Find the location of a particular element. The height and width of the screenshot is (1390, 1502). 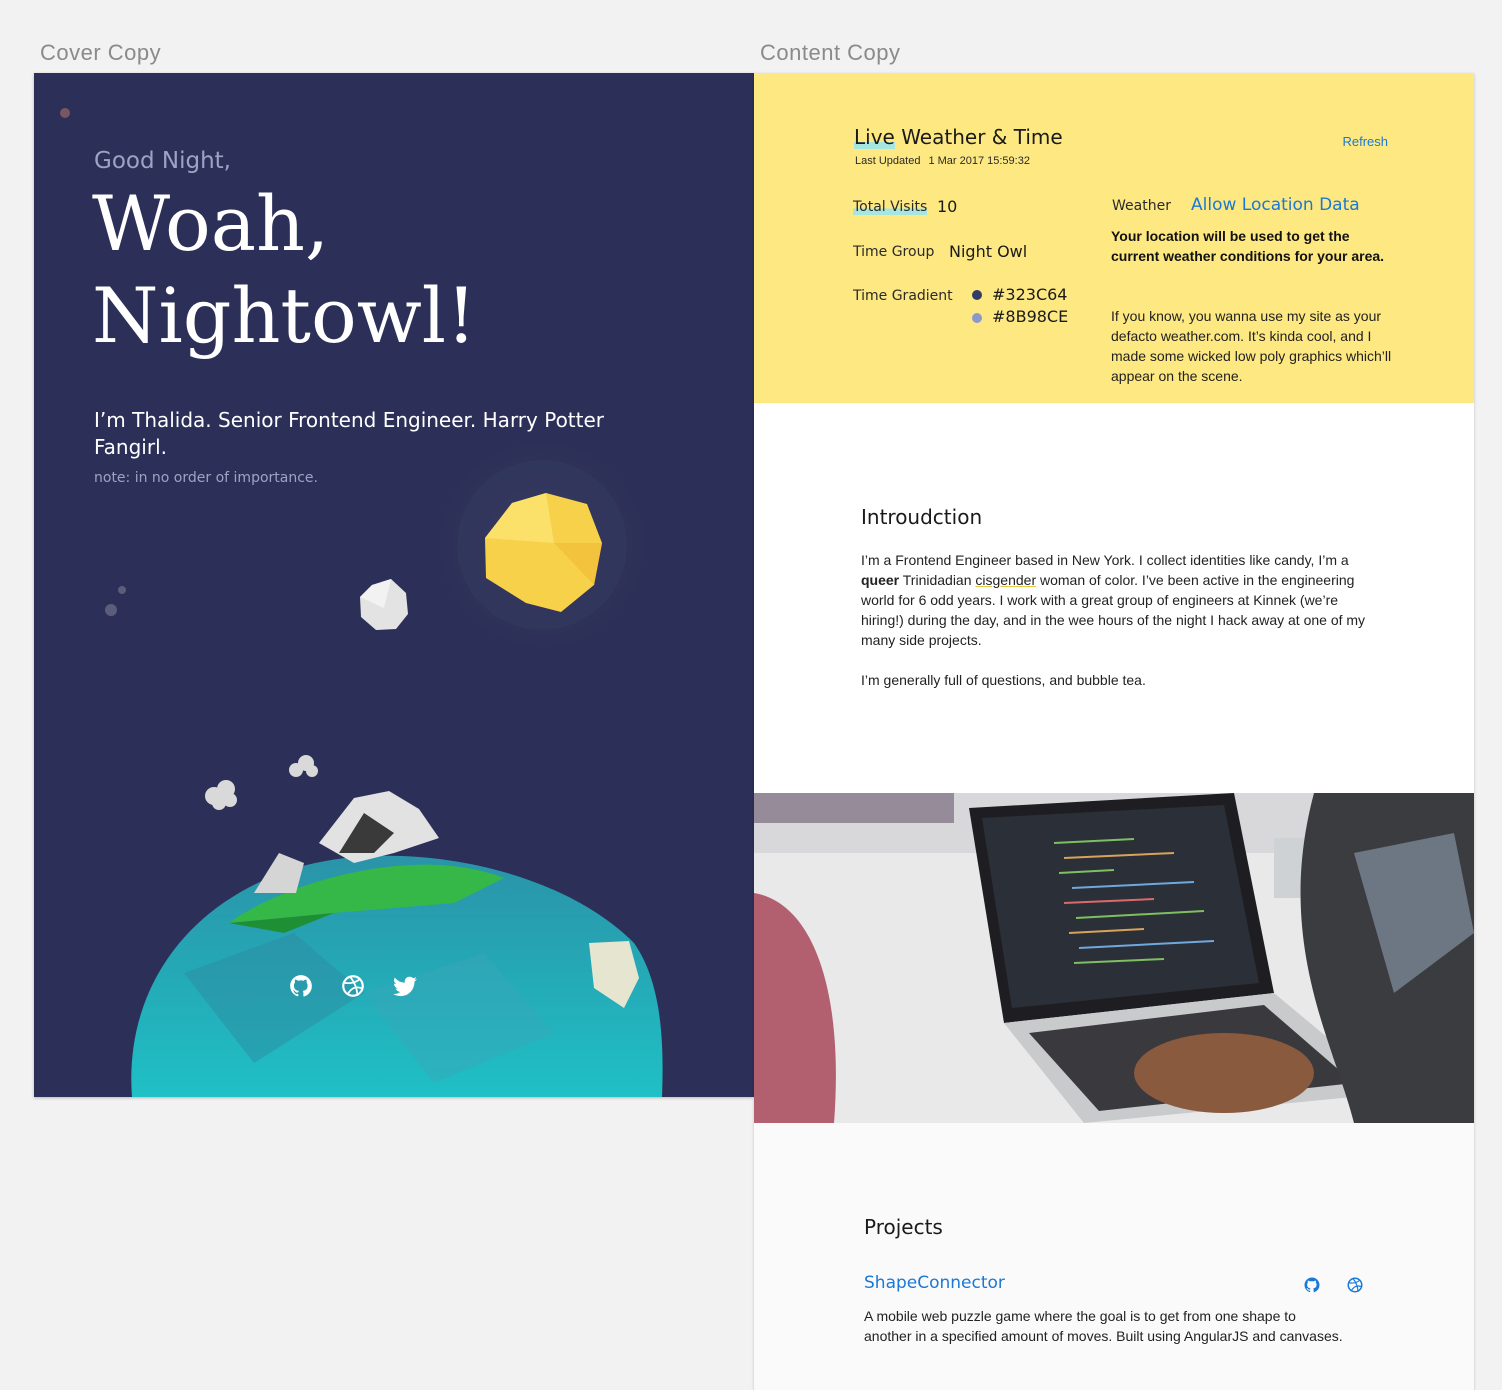

projects-title: Projects is located at coordinates (903, 1227).